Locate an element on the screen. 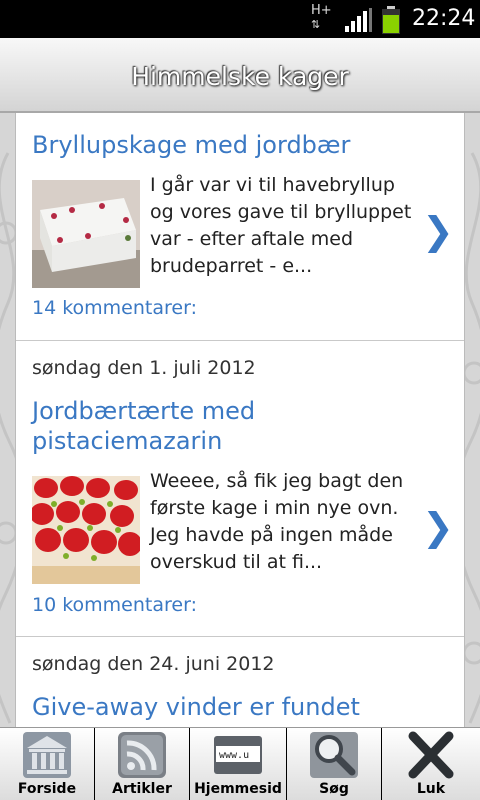 The width and height of the screenshot is (480, 800). status-bar: H+ ⇅ 22:24 is located at coordinates (240, 19).